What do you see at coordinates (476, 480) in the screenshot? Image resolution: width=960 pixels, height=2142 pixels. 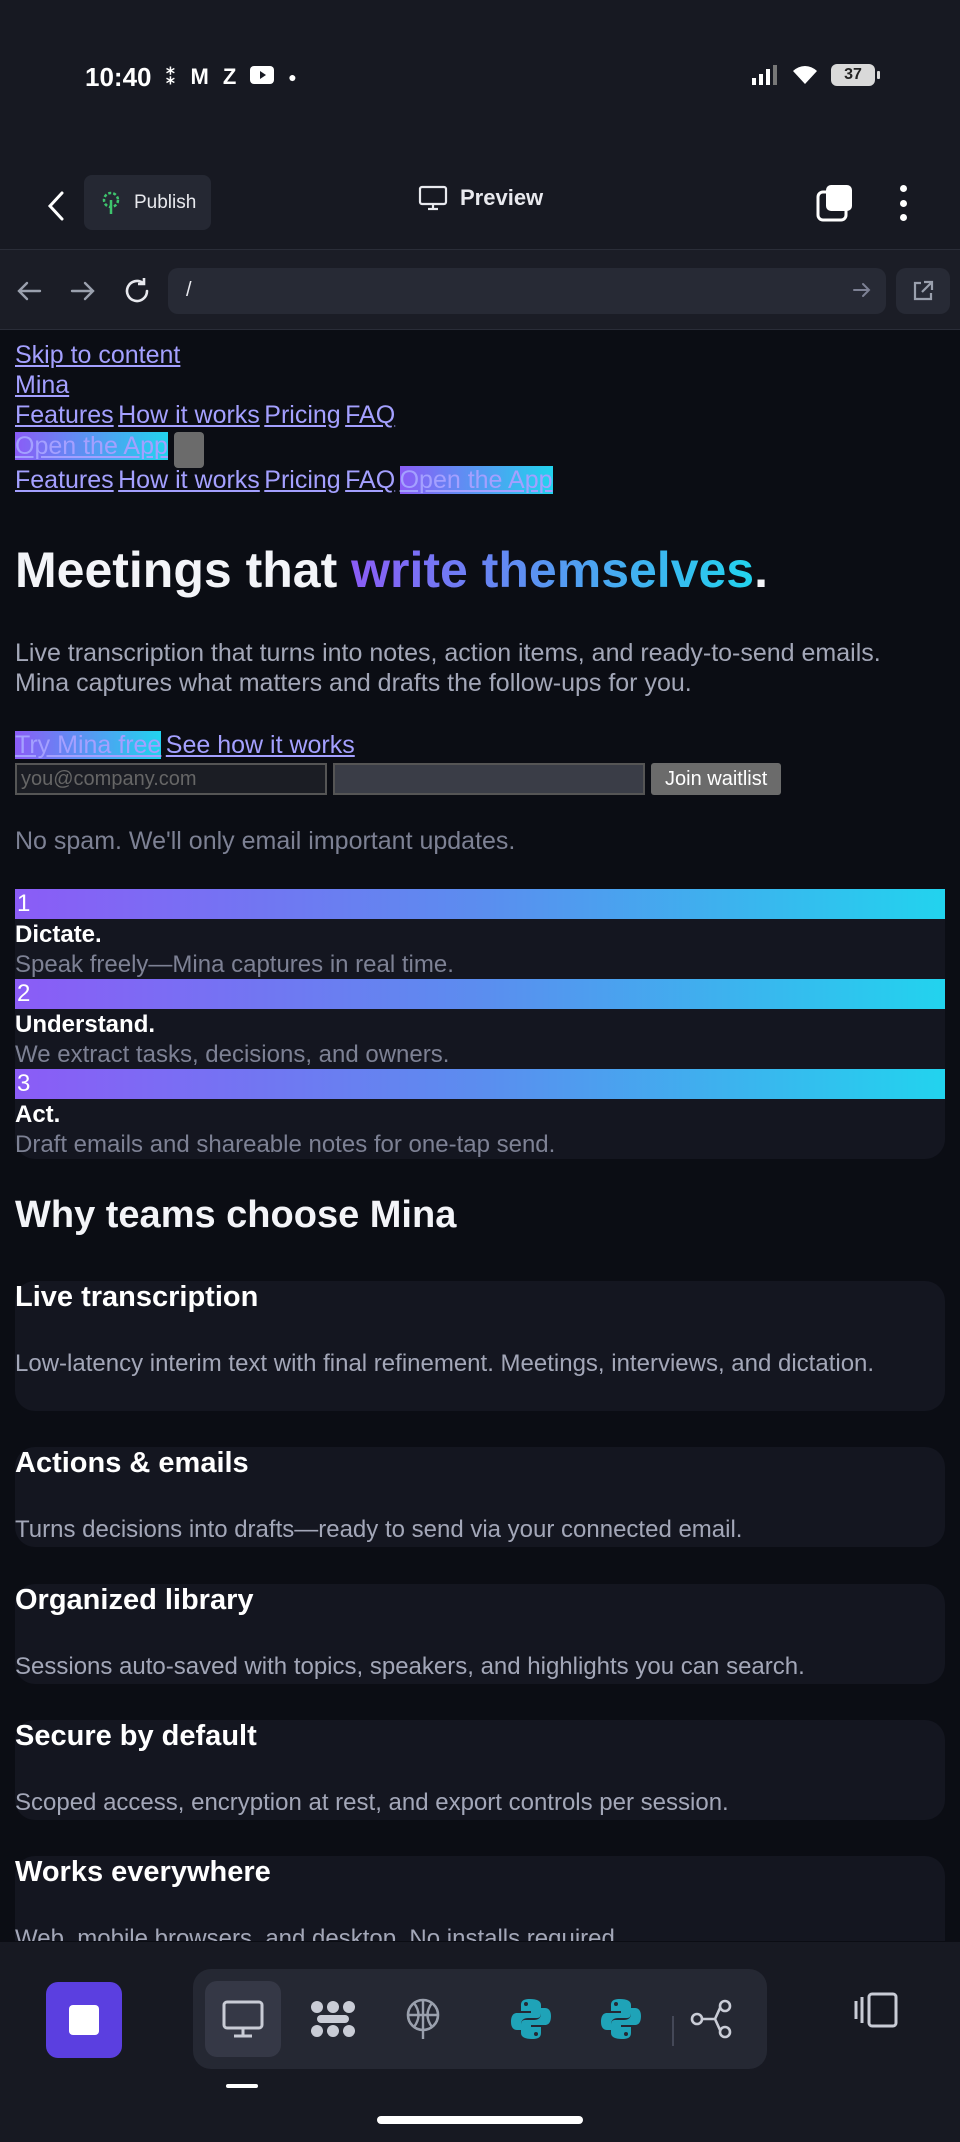 I see `mobile-open-app-link: Open the App` at bounding box center [476, 480].